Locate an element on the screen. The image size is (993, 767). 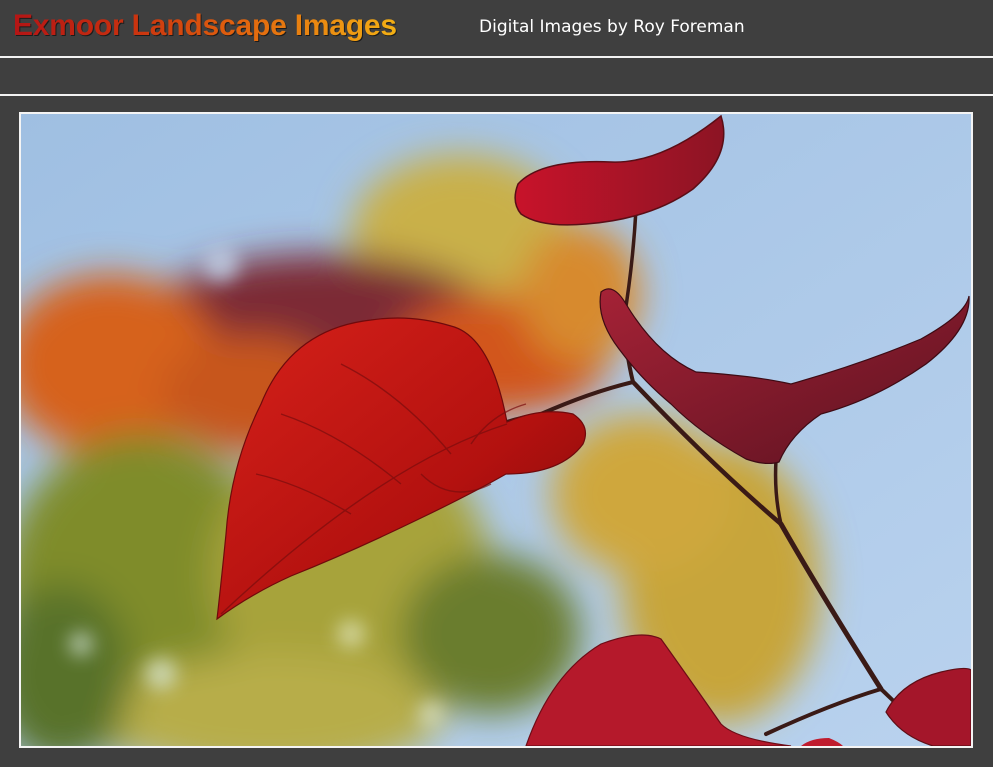
site-subtitle: Digital Images by Roy Foreman is located at coordinates (612, 27).